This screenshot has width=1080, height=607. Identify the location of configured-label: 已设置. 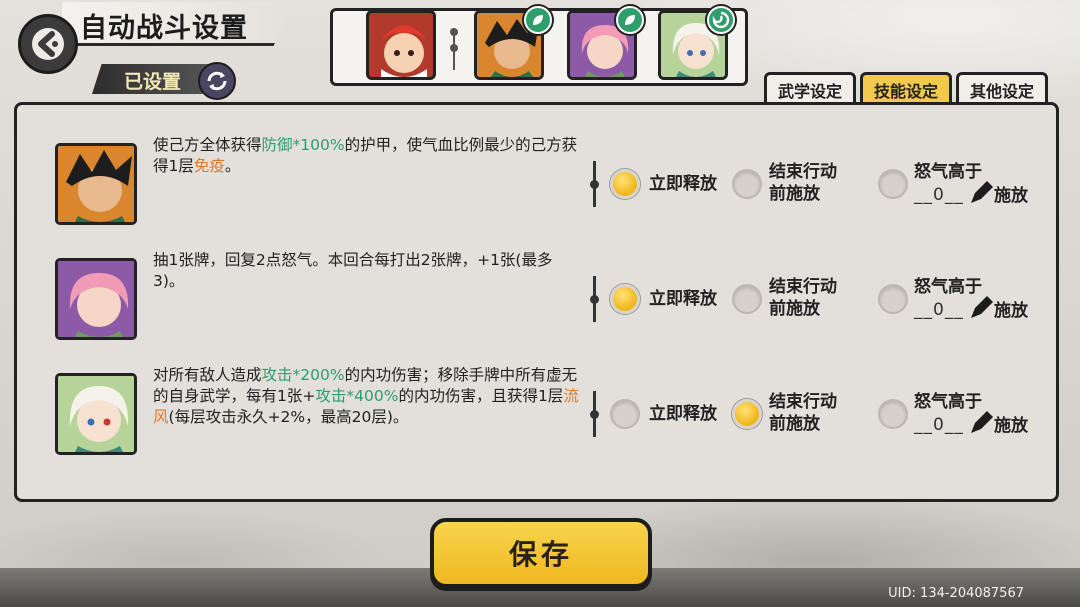
(153, 82).